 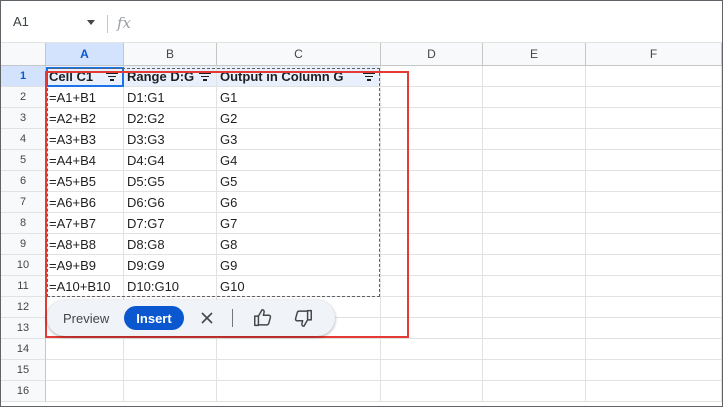 I want to click on cell-f9, so click(x=654, y=244).